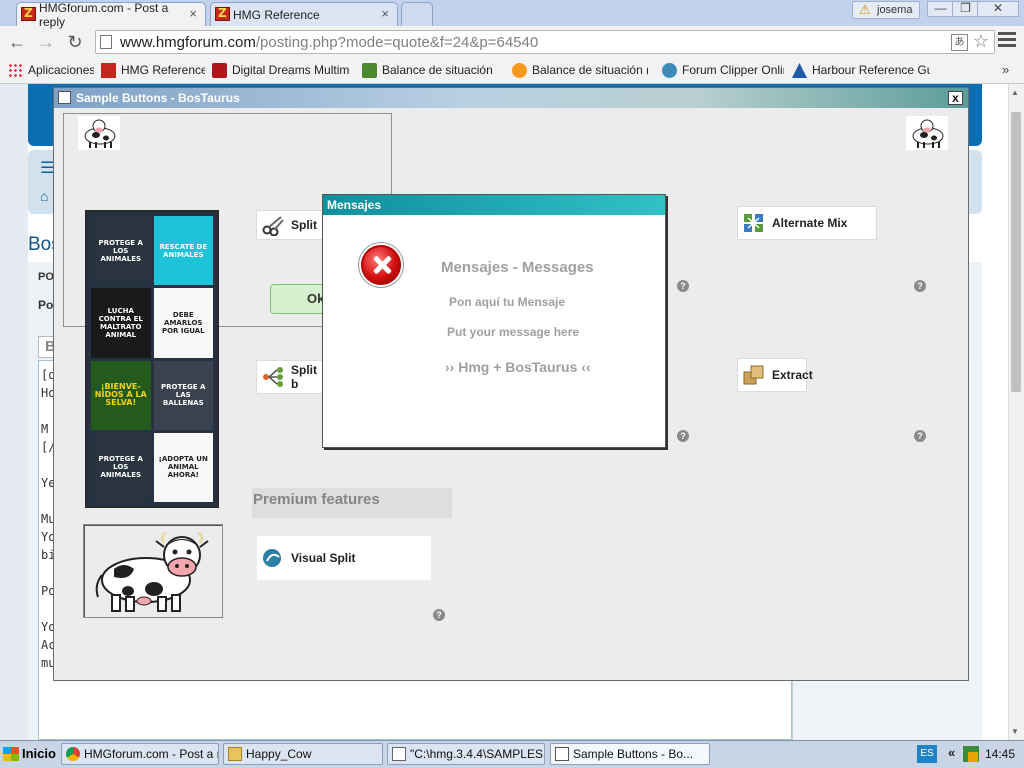 This screenshot has height=768, width=1024. What do you see at coordinates (973, 757) in the screenshot?
I see `volume-icon` at bounding box center [973, 757].